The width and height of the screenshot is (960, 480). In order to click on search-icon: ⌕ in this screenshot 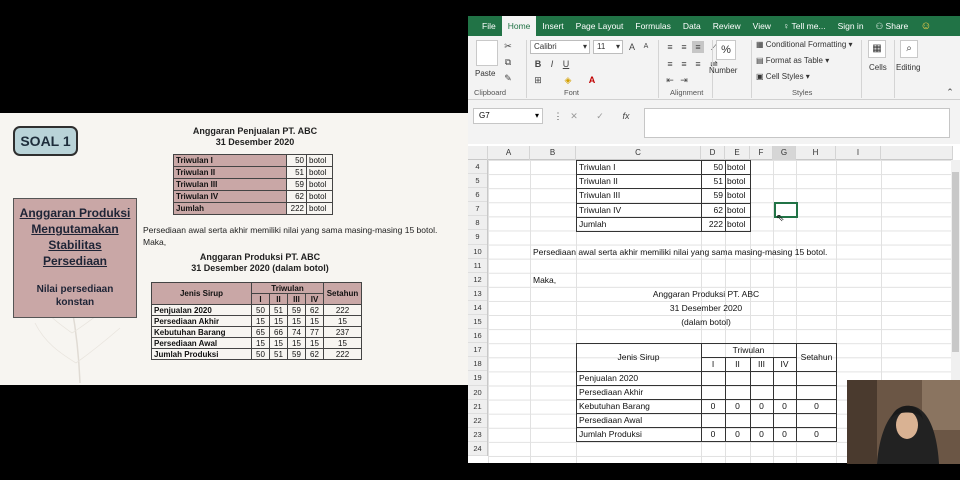, I will do `click(909, 49)`.